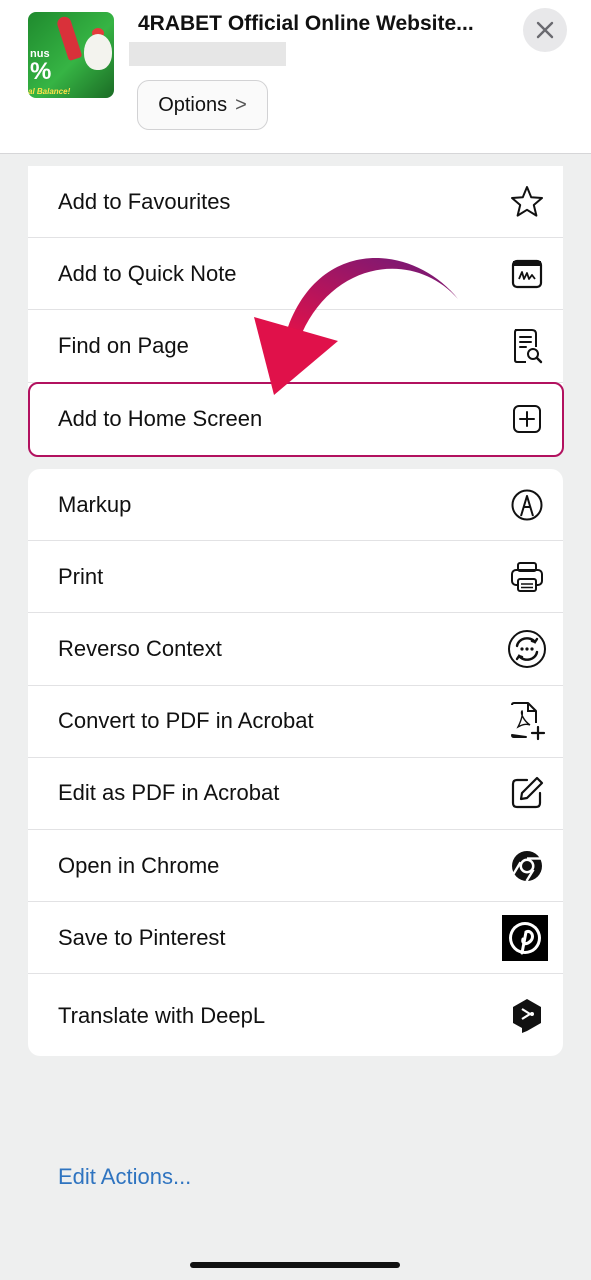 The width and height of the screenshot is (591, 1280). Describe the element at coordinates (527, 274) in the screenshot. I see `quick-note-icon` at that location.